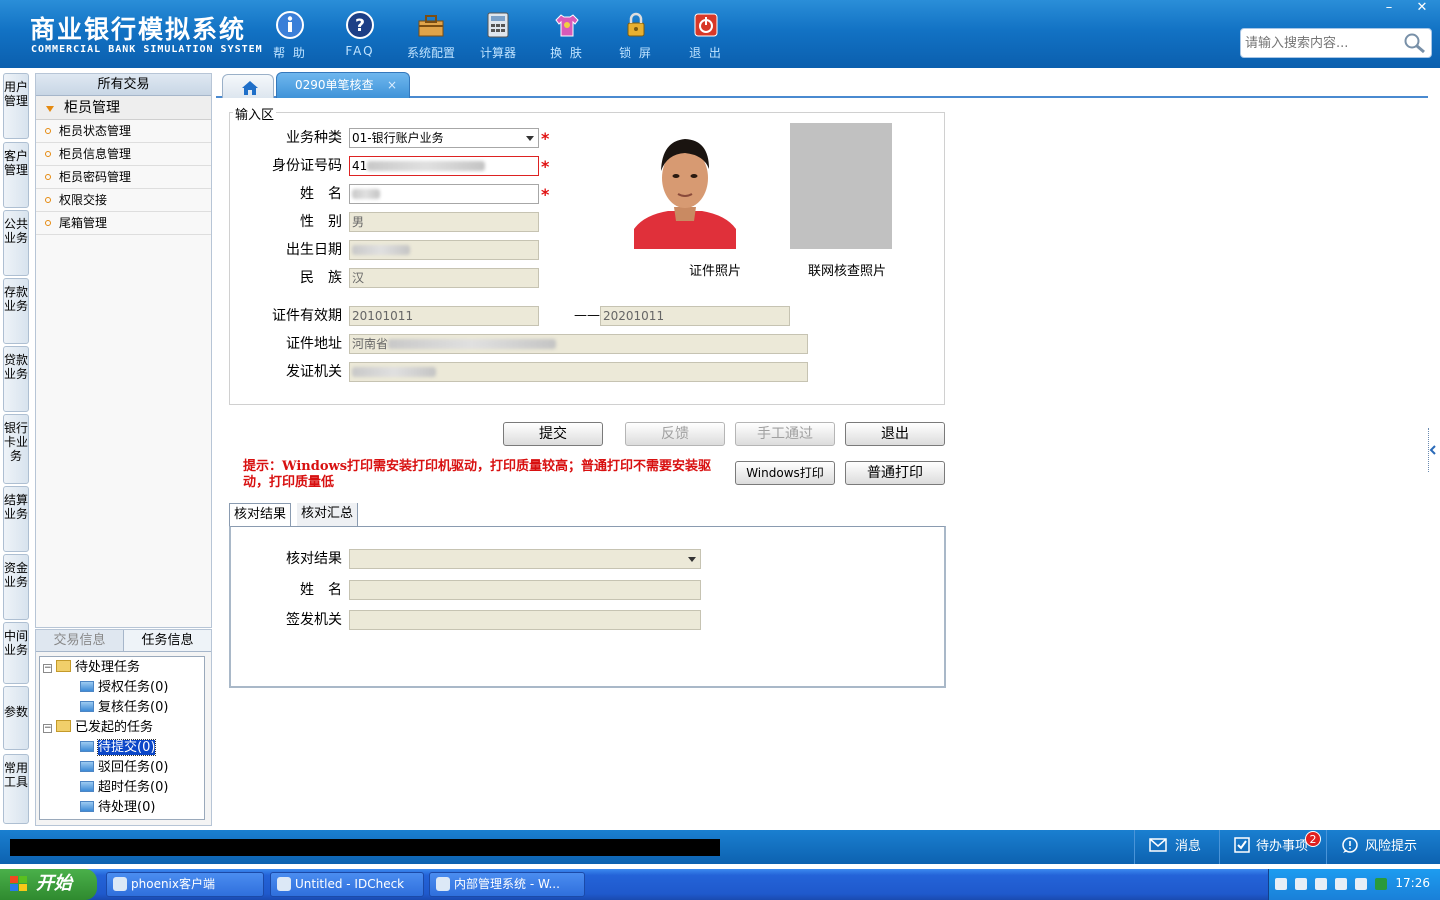 This screenshot has width=1440, height=900. Describe the element at coordinates (1415, 43) in the screenshot. I see `search-icon` at that location.